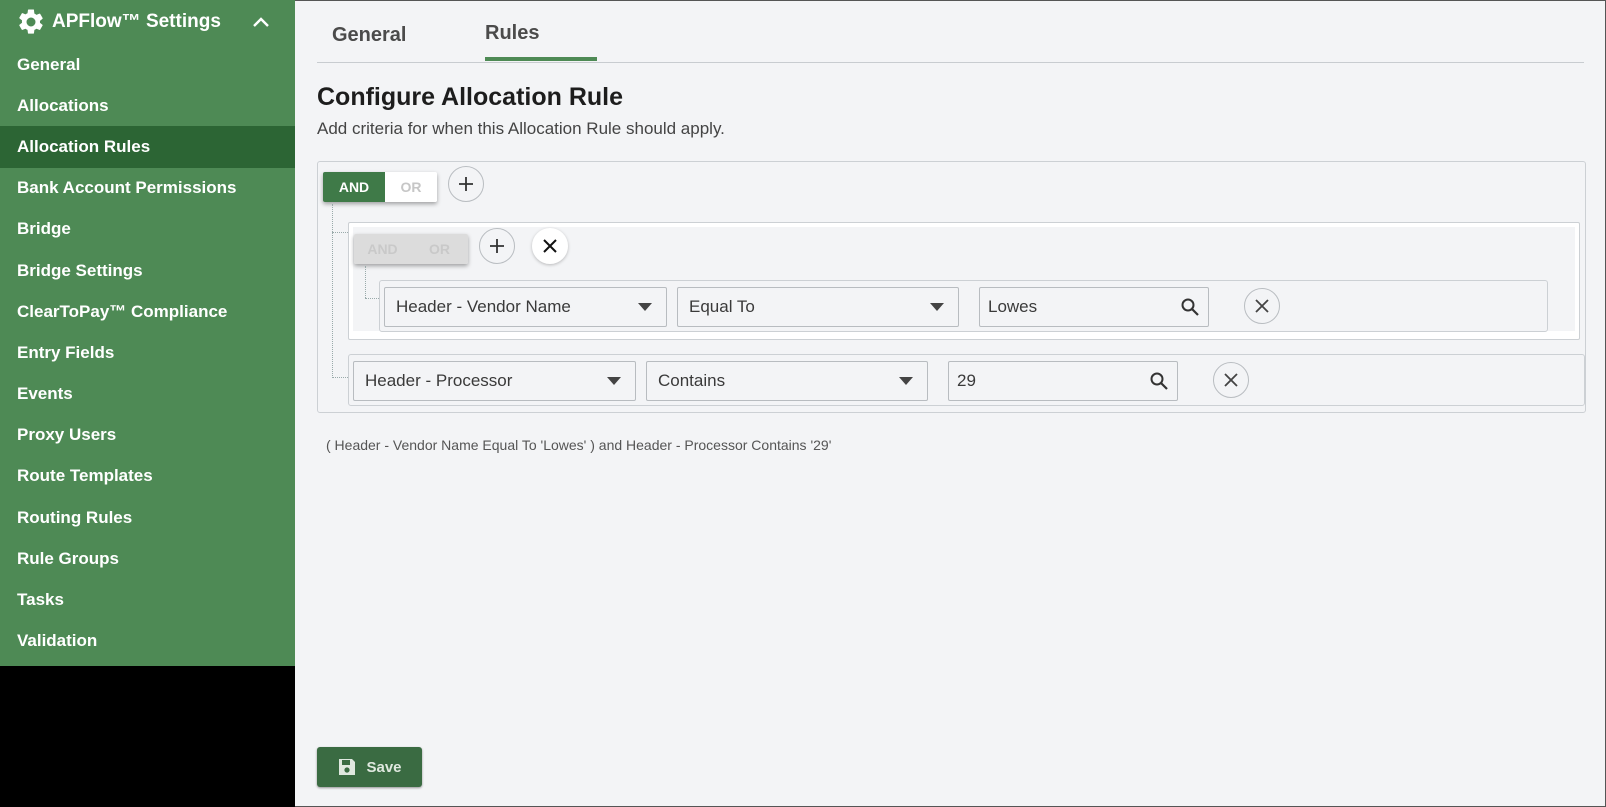  Describe the element at coordinates (147, 229) in the screenshot. I see `sidebar-item-bridge: Bridge` at that location.